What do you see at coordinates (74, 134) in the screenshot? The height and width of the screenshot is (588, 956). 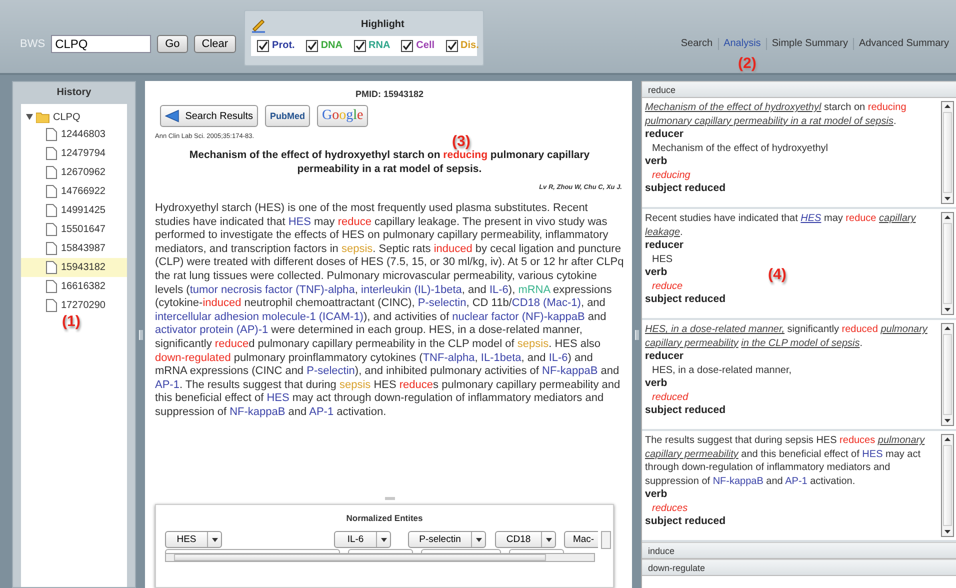 I see `tree-item: 12446803` at bounding box center [74, 134].